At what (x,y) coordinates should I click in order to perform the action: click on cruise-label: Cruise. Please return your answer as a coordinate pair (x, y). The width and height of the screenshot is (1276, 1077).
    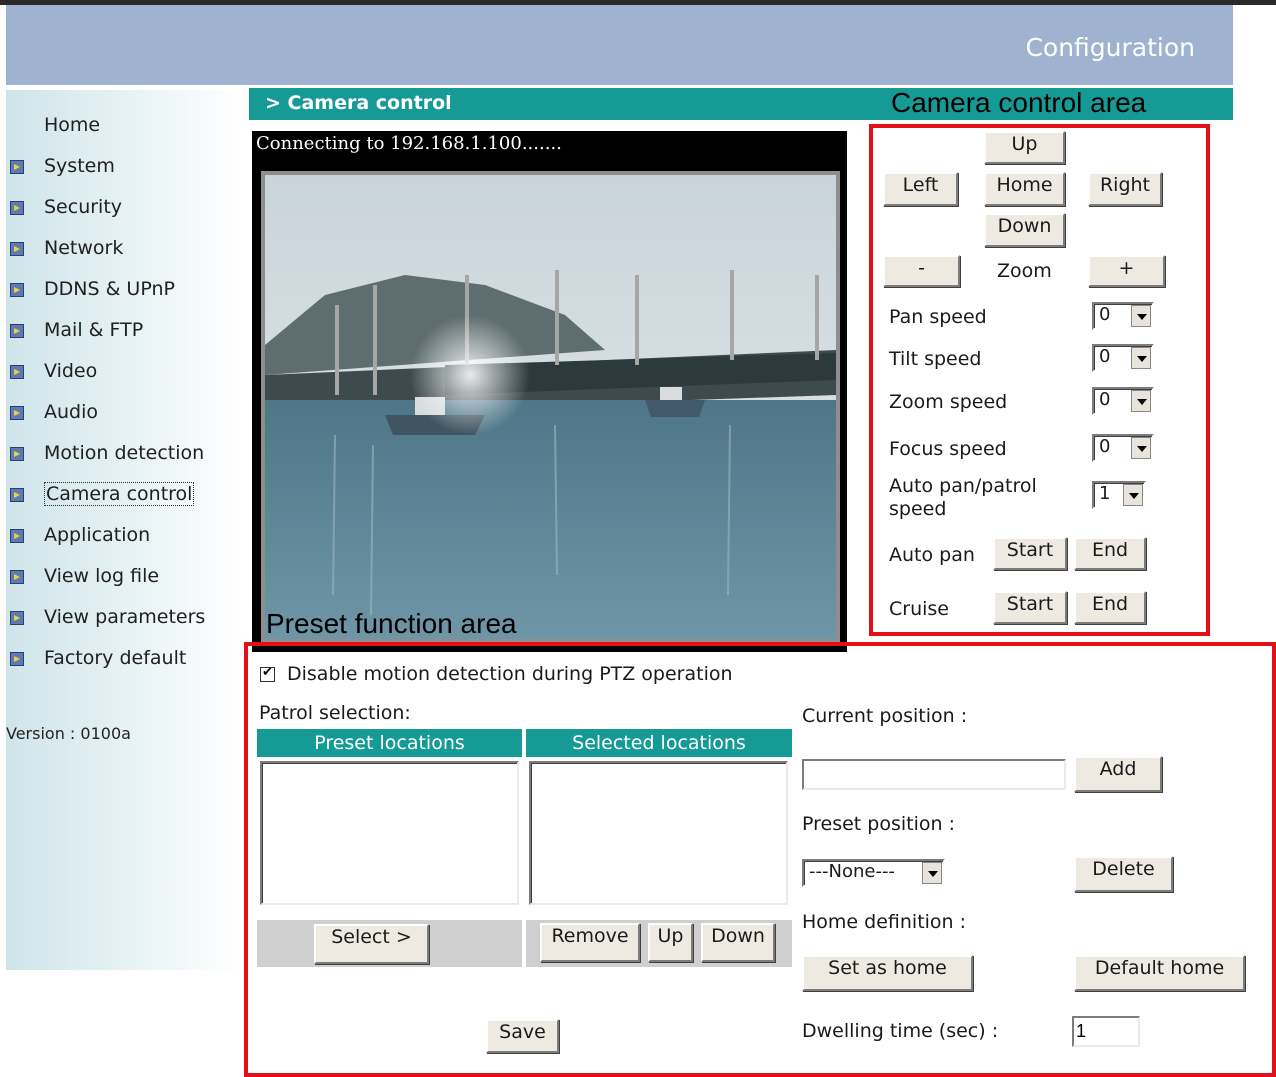
    Looking at the image, I should click on (919, 609).